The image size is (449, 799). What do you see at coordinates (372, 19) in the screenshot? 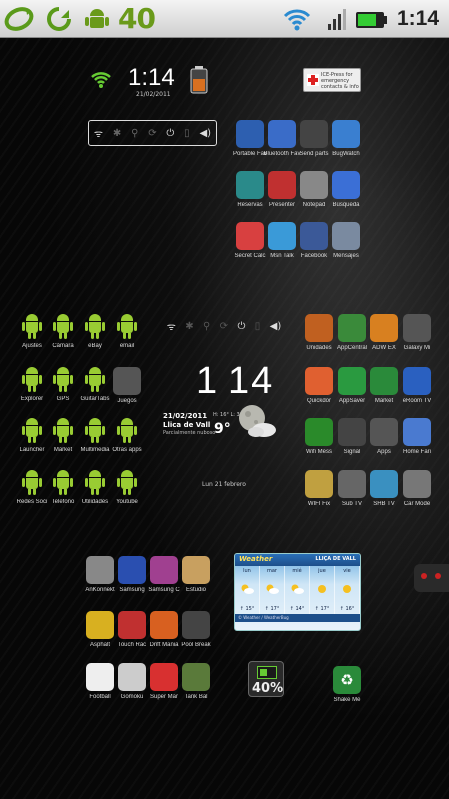
I see `battery-icon` at bounding box center [372, 19].